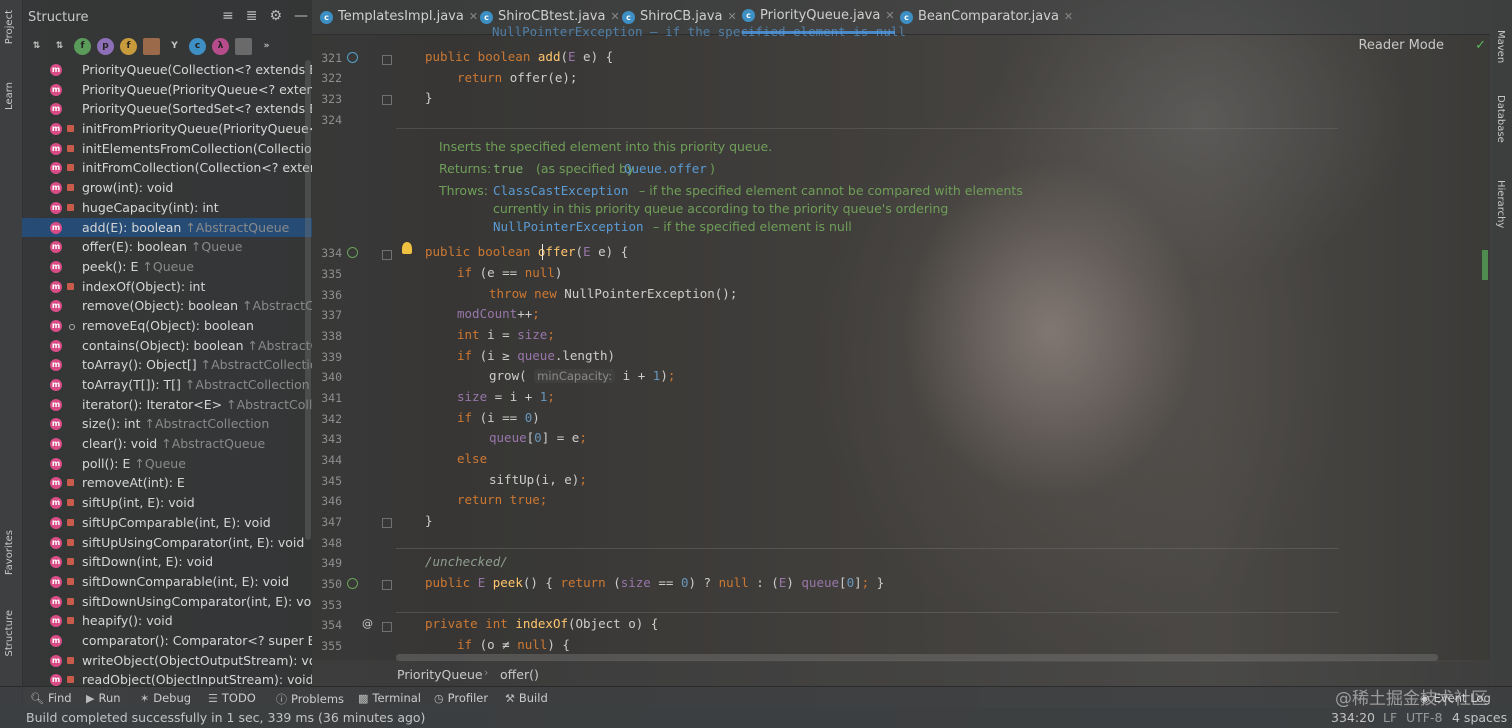 The image size is (1512, 728). What do you see at coordinates (367, 623) in the screenshot?
I see `annotation-icon: @` at bounding box center [367, 623].